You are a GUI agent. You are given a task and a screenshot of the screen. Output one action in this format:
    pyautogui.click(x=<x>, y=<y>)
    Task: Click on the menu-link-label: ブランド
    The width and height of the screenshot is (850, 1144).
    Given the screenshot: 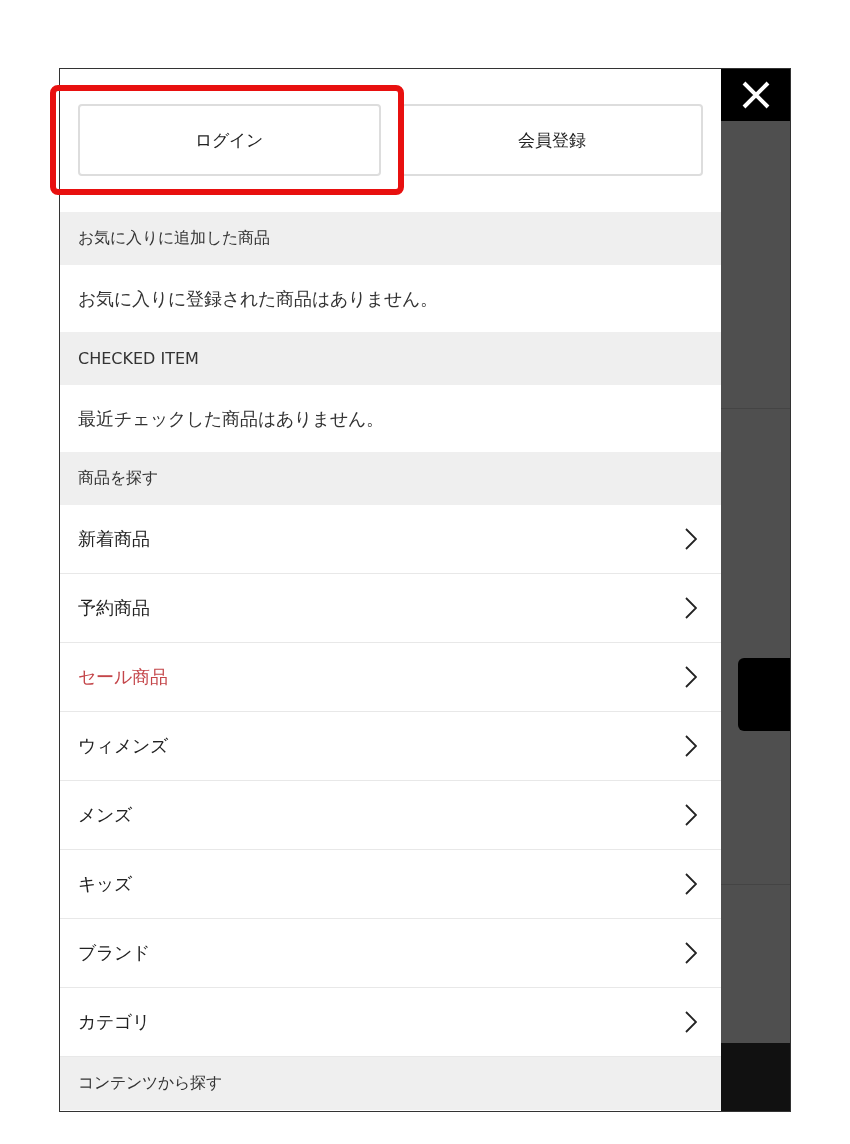 What is the action you would take?
    pyautogui.click(x=114, y=953)
    